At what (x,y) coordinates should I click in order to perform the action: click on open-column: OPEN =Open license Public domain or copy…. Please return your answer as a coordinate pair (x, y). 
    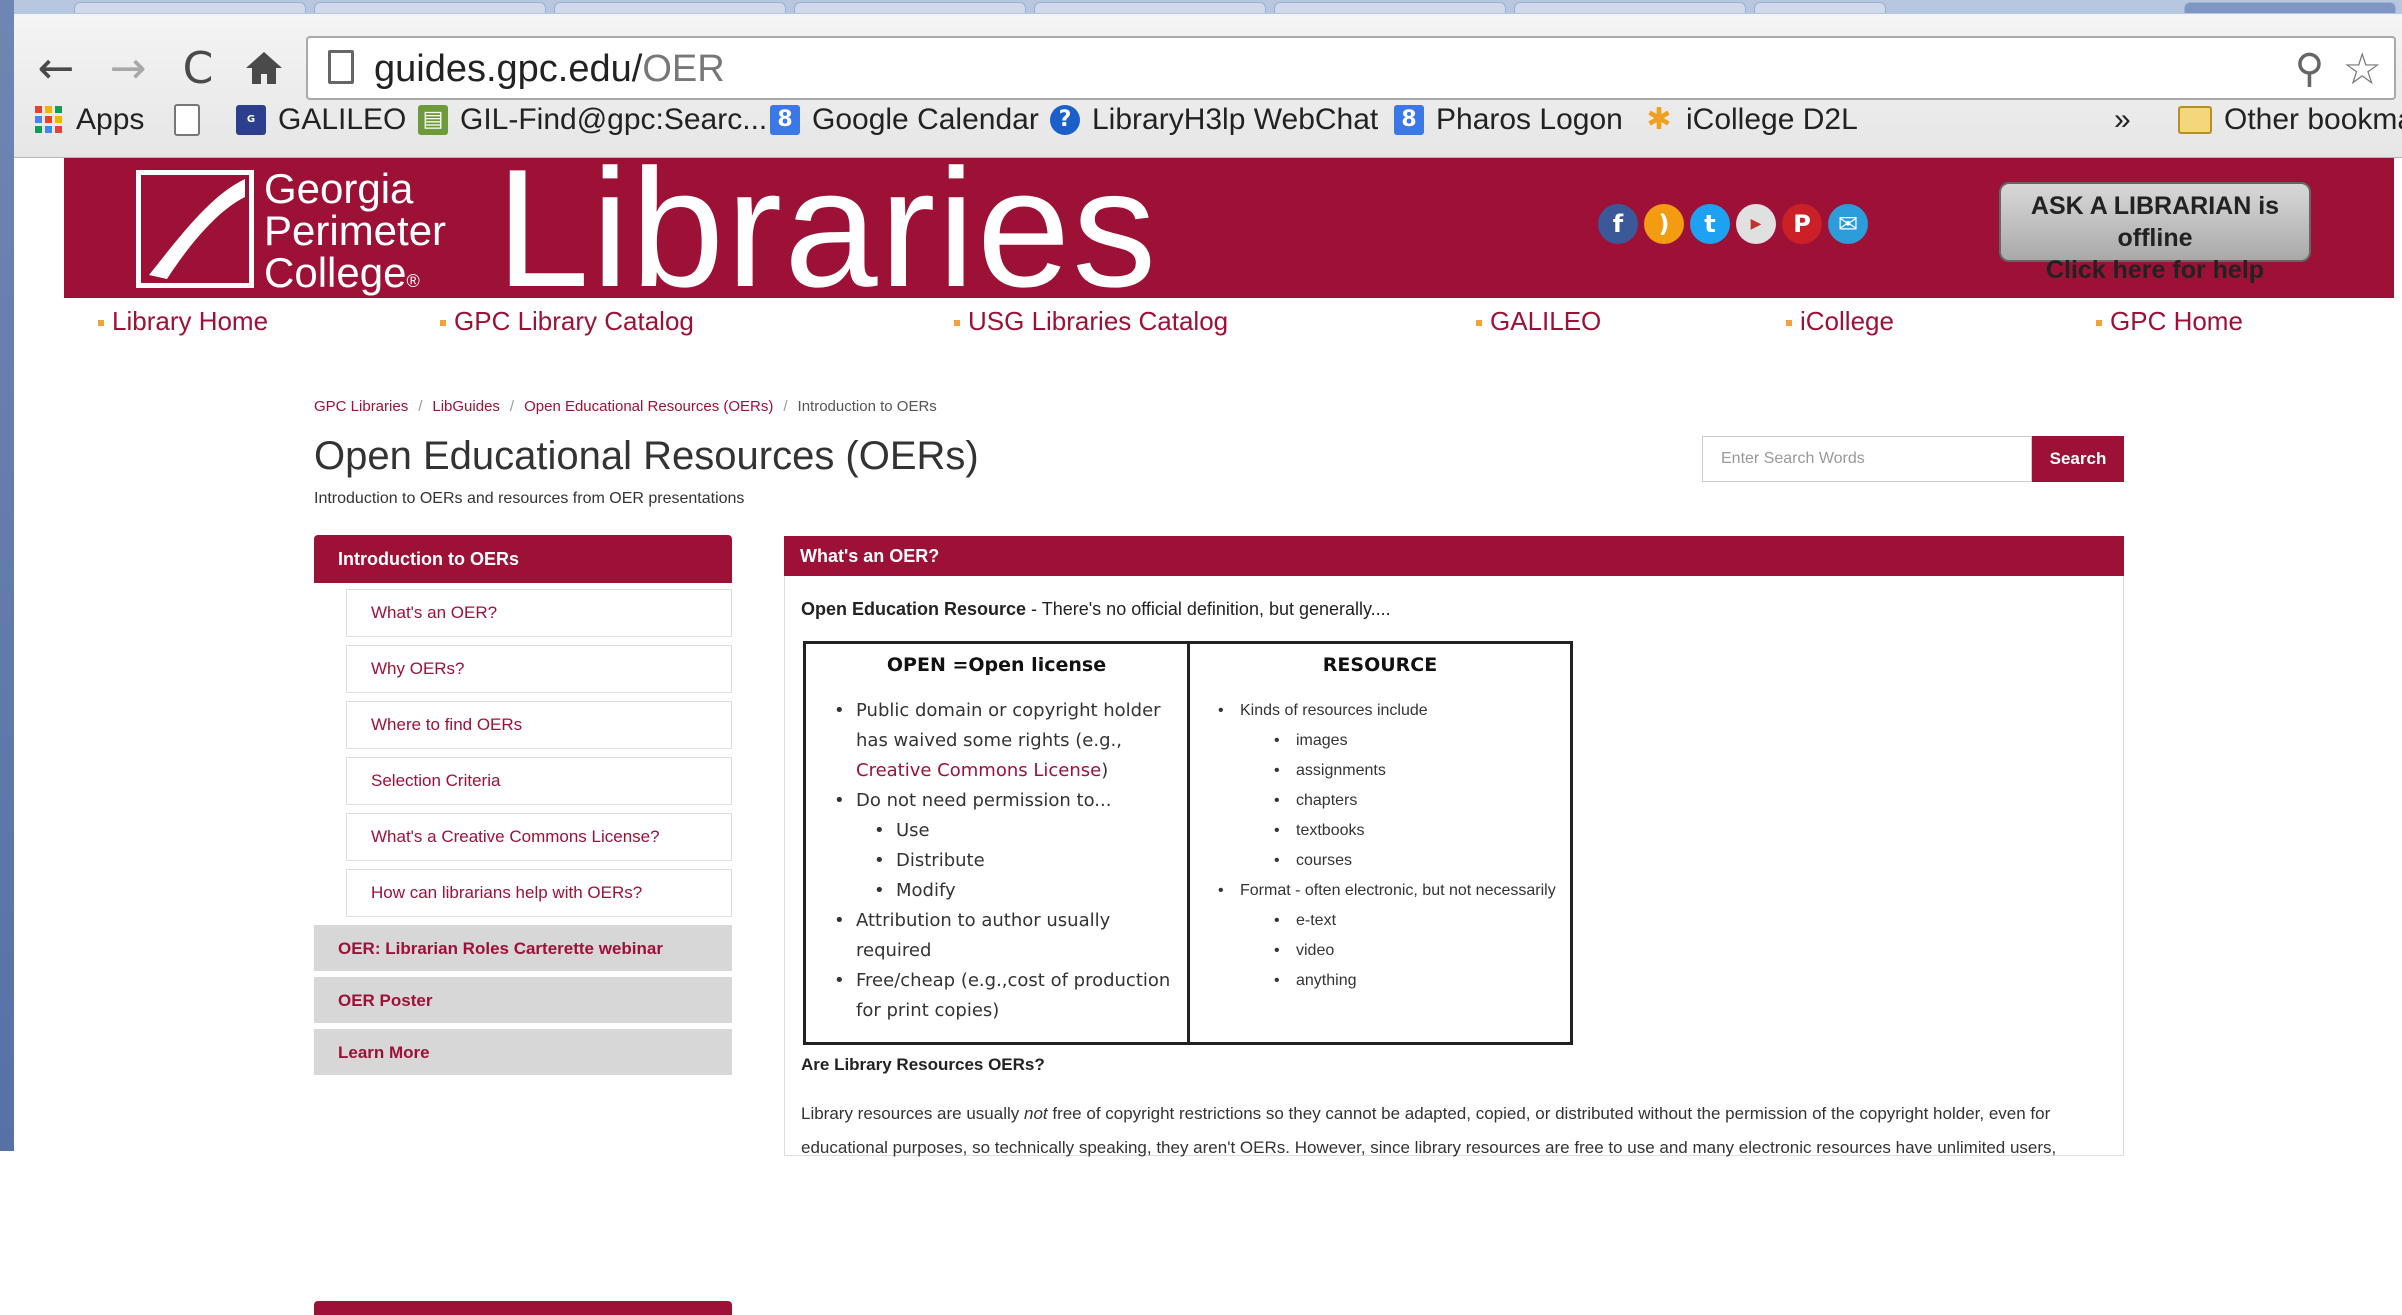
    Looking at the image, I should click on (998, 843).